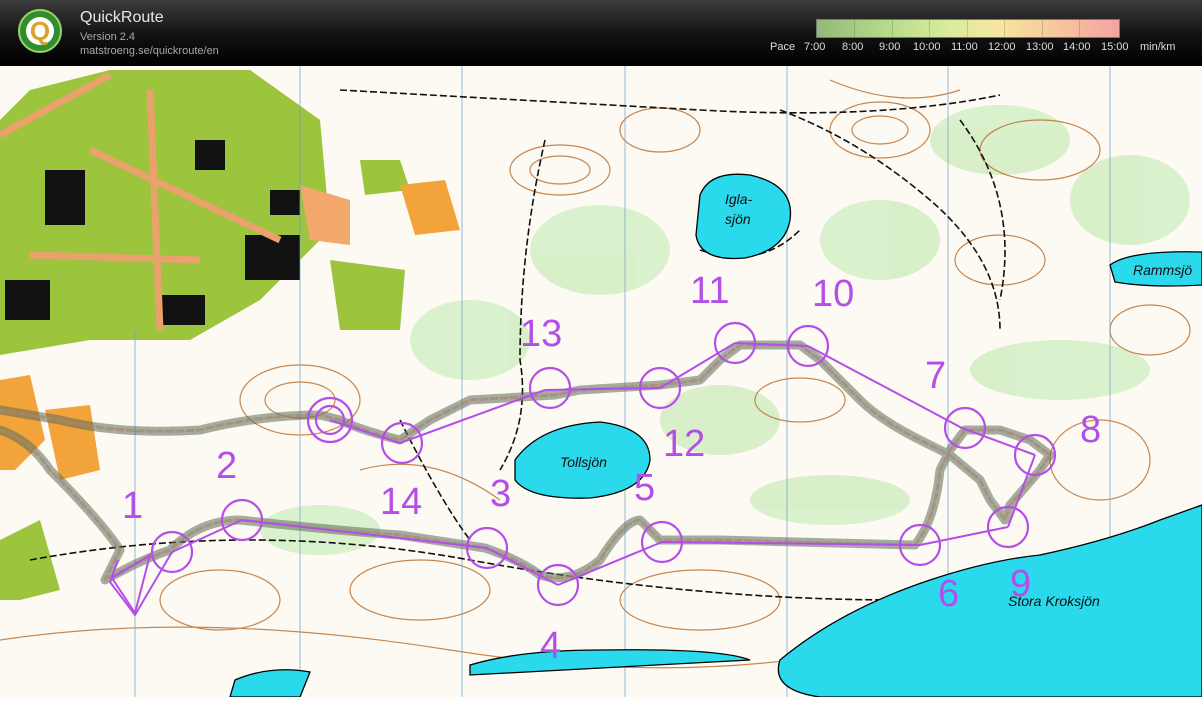 Image resolution: width=1202 pixels, height=702 pixels. Describe the element at coordinates (500, 494) in the screenshot. I see `control-number: 3` at that location.